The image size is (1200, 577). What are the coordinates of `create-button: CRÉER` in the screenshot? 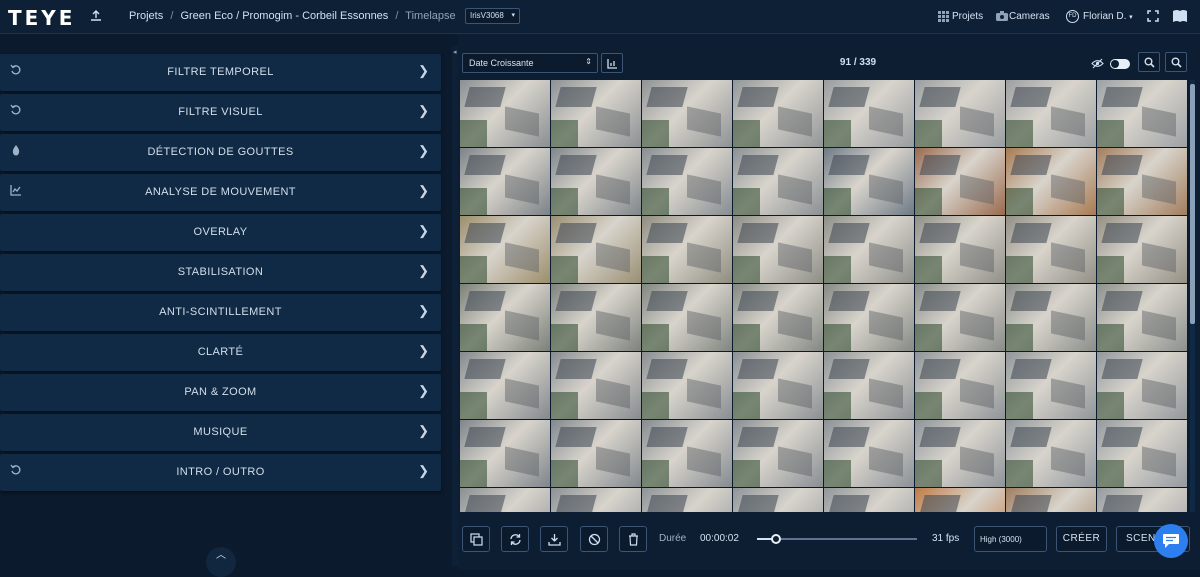 It's located at (1081, 539).